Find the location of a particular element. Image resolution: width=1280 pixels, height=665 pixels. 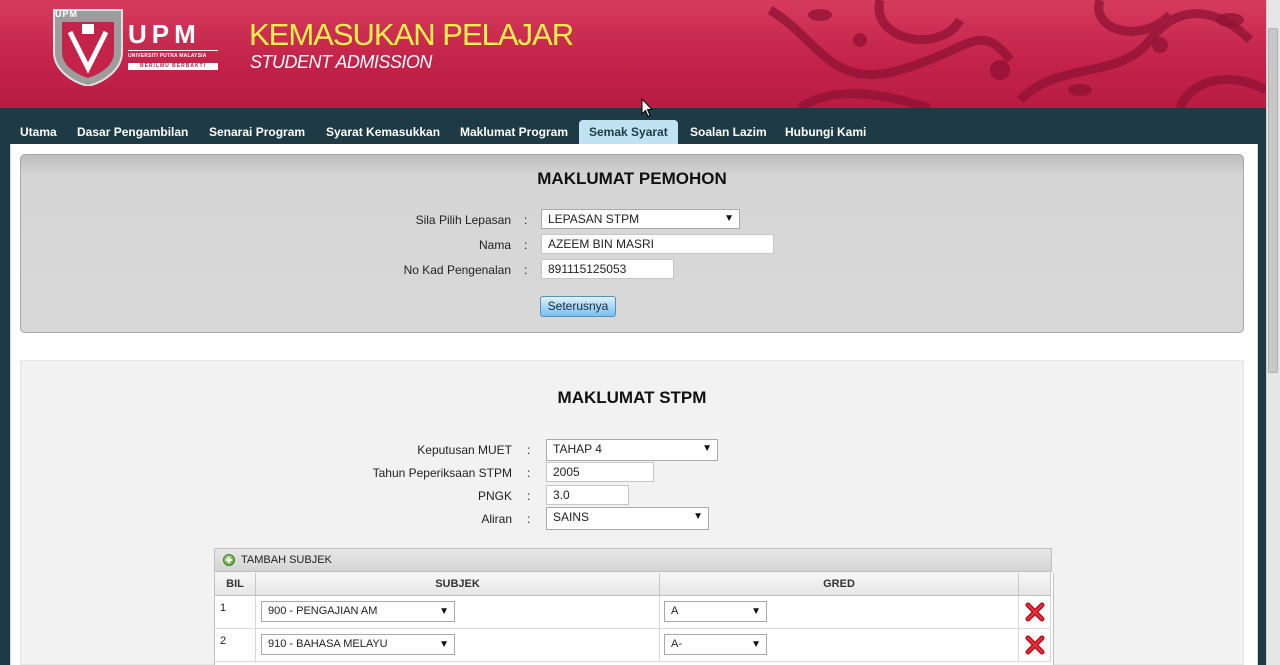

nav-item-soalan-lazim: Soalan Lazim is located at coordinates (728, 132).